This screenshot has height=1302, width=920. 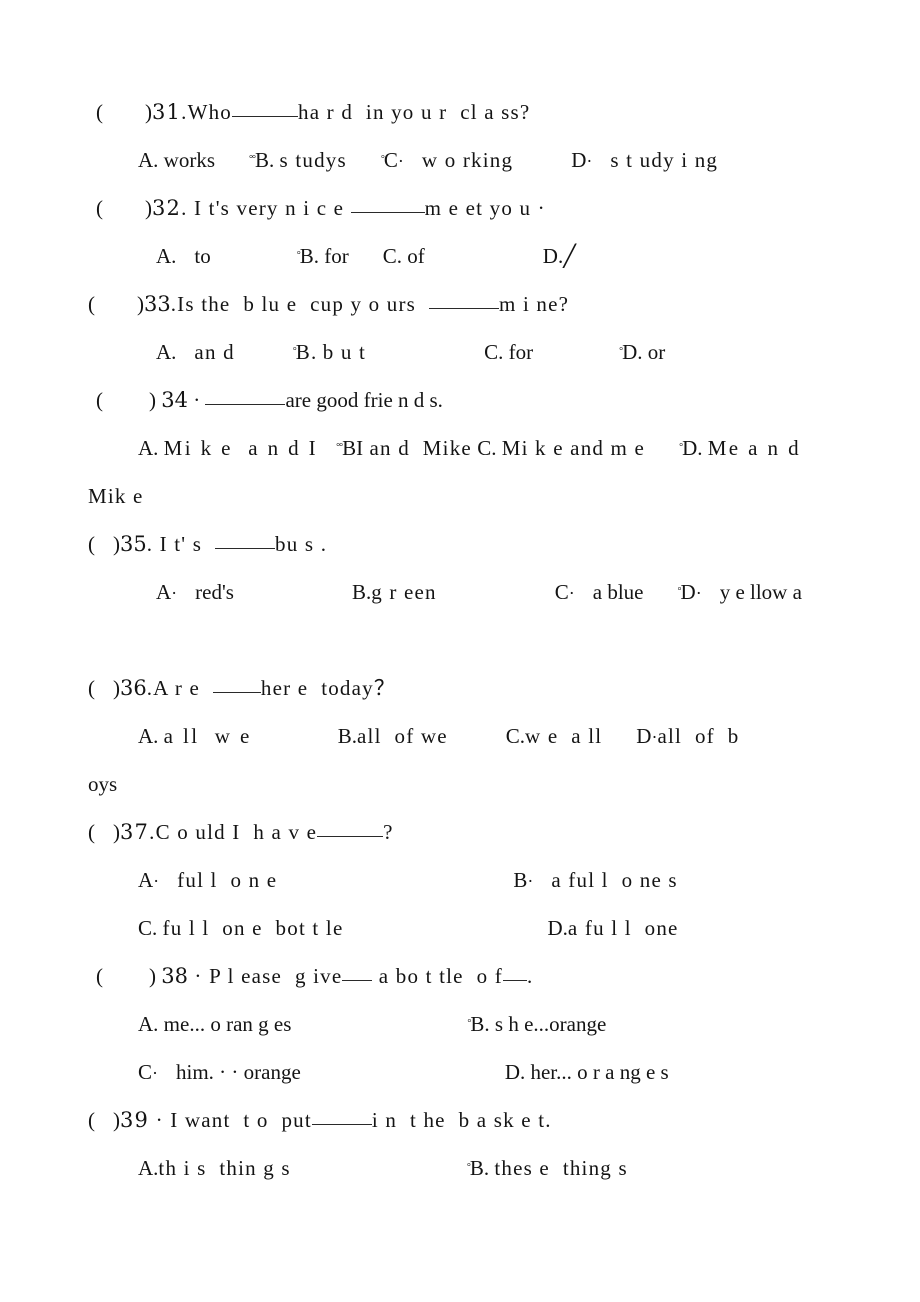 I want to click on question-31-stem: ()31.Who ha r d in yo u r cl a ss?, so click(x=488, y=112).